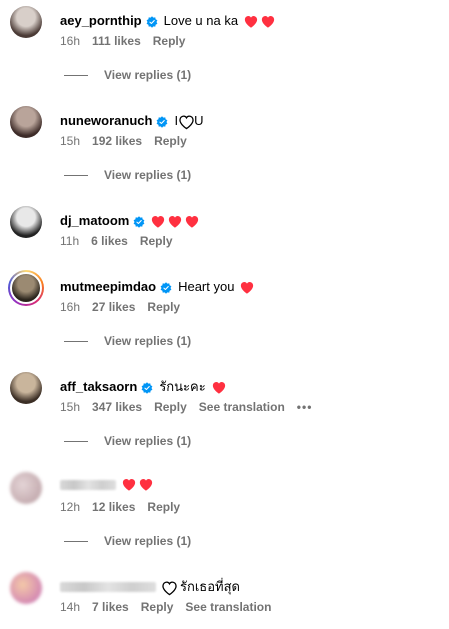 The image size is (449, 629). I want to click on comment-text: รักนะคะ, so click(182, 386).